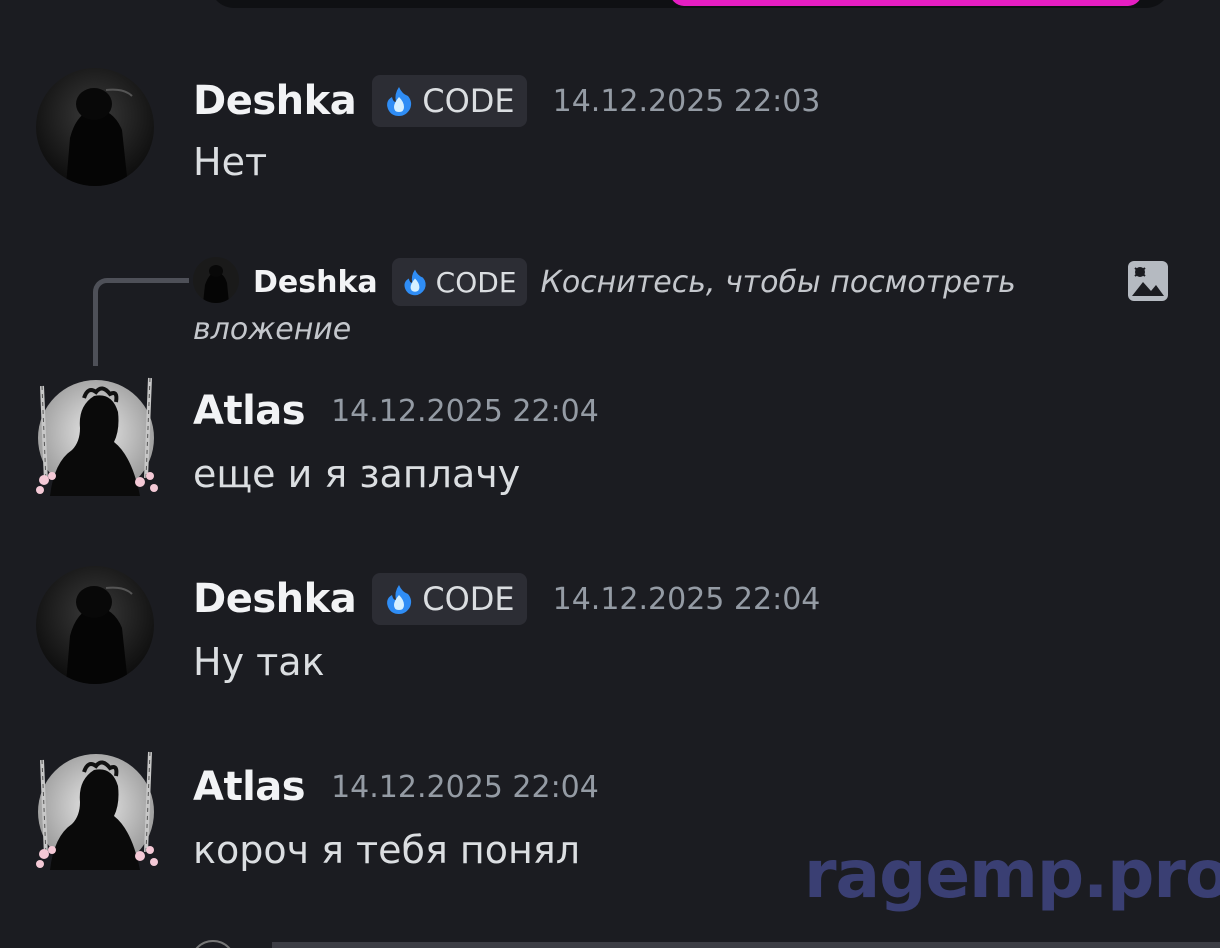 The height and width of the screenshot is (948, 1220). Describe the element at coordinates (746, 945) in the screenshot. I see `next-message-bar` at that location.